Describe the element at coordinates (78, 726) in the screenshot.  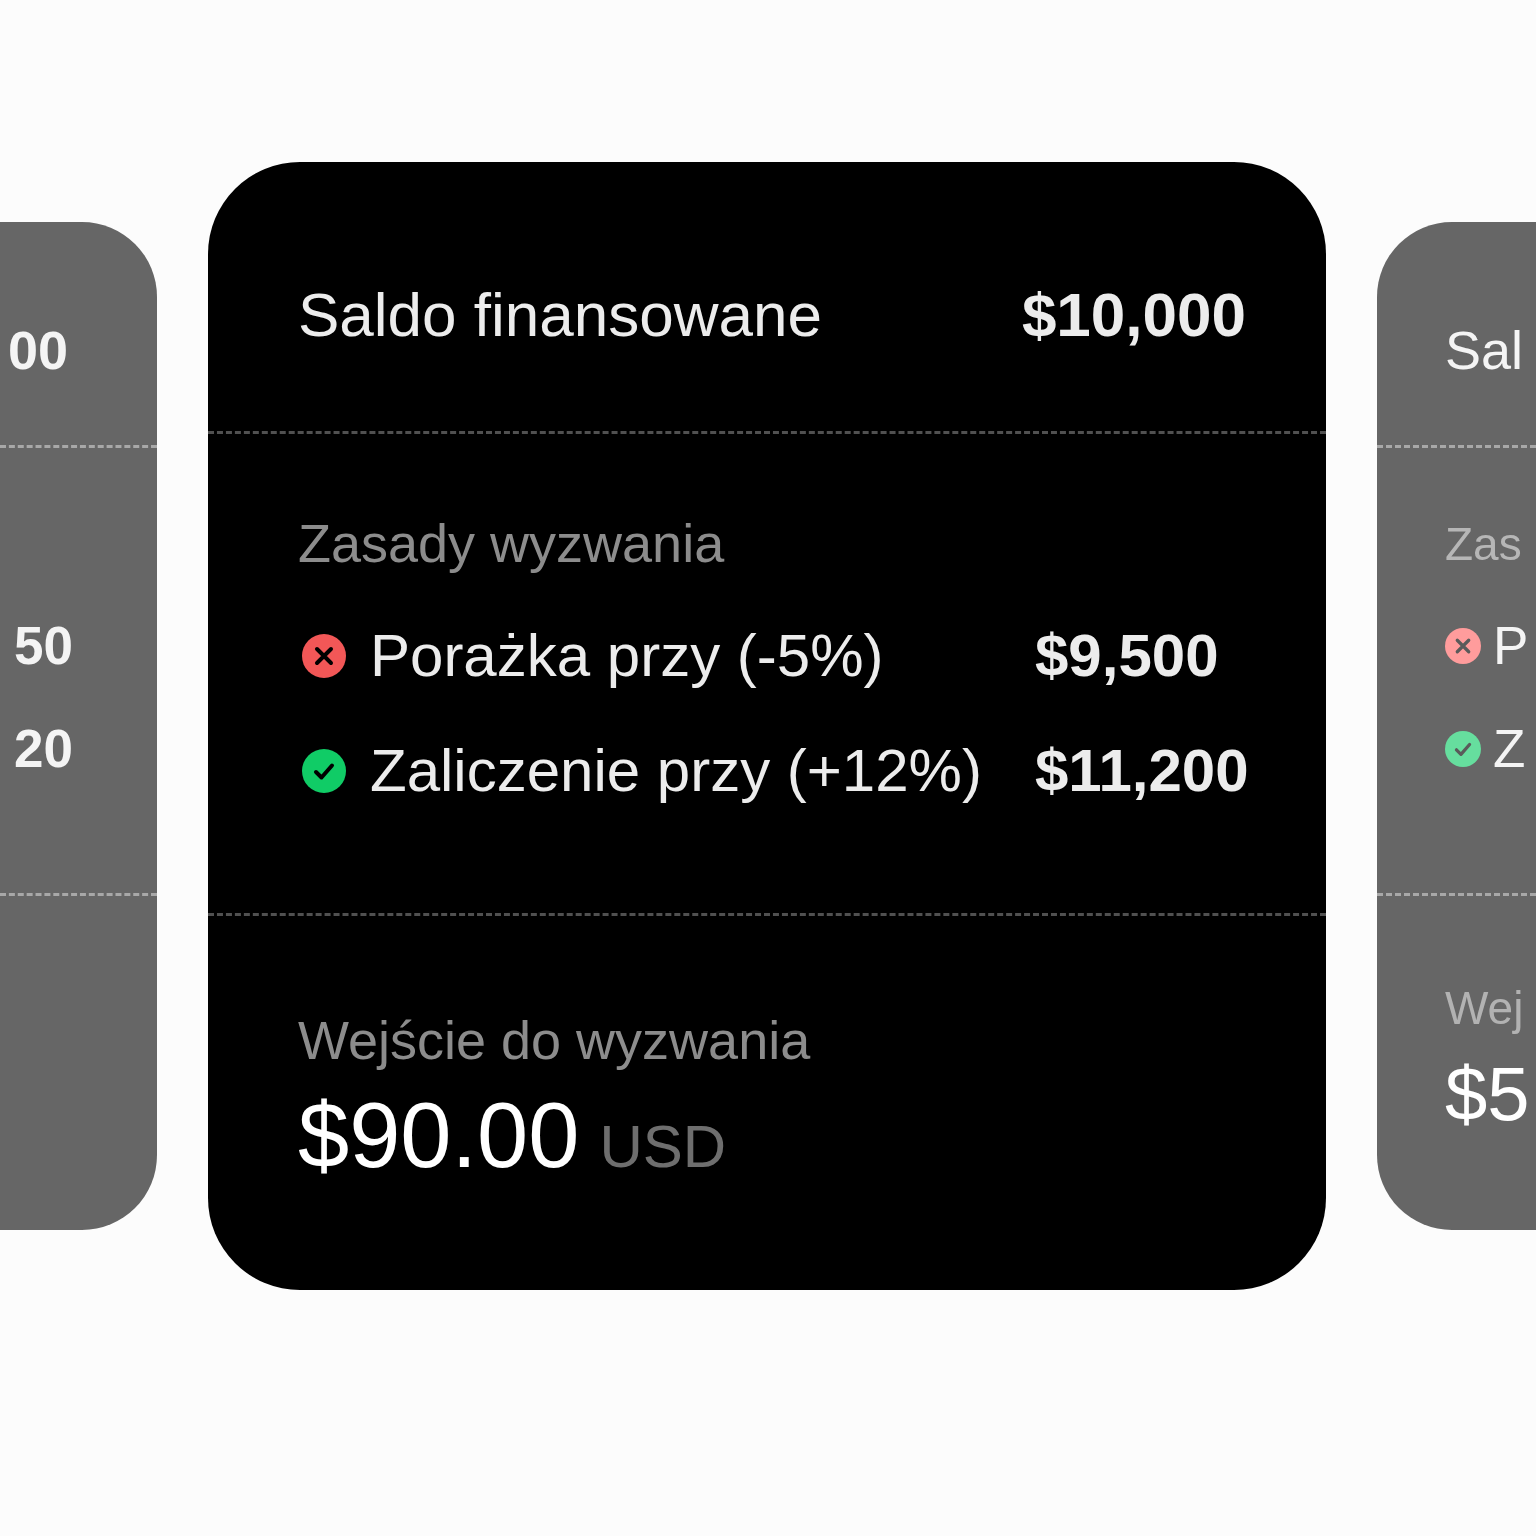
I see `challenge-card: 00 50 20` at that location.